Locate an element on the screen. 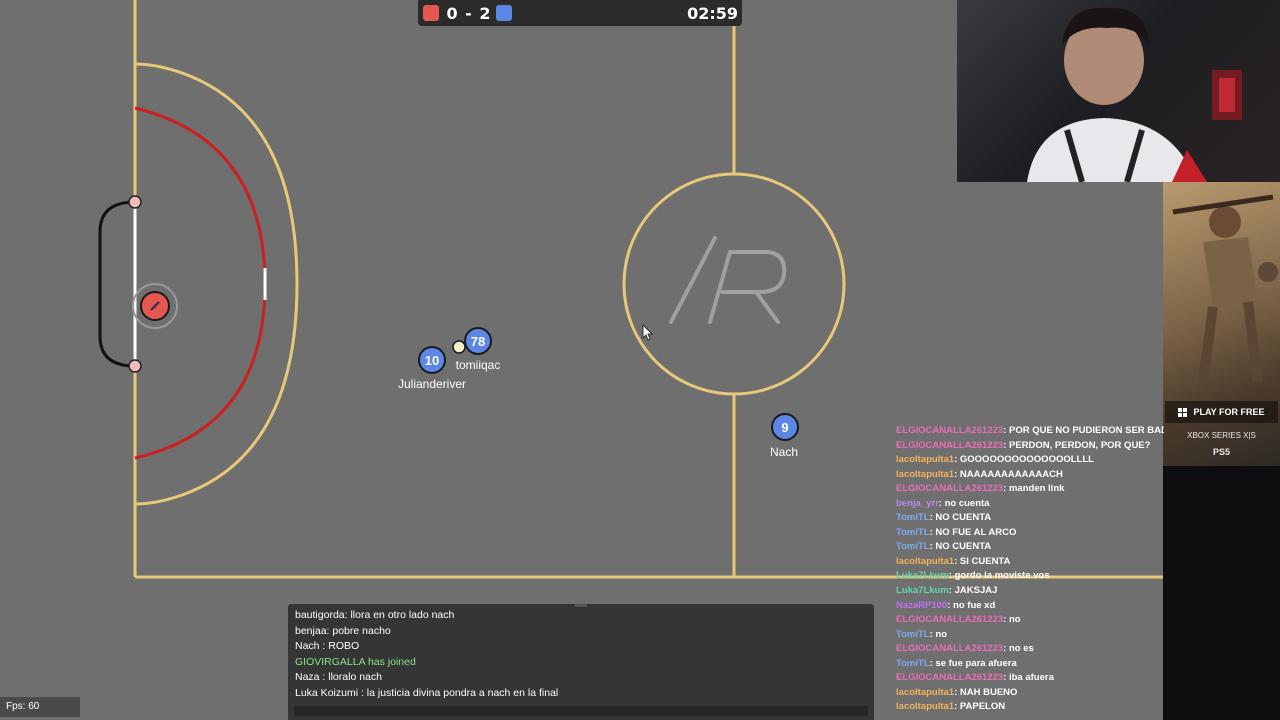 Image resolution: width=1280 pixels, height=720 pixels. ad-banner: PLAY FOR FREE XBOX SERIES X|S PS5 is located at coordinates (1221, 324).